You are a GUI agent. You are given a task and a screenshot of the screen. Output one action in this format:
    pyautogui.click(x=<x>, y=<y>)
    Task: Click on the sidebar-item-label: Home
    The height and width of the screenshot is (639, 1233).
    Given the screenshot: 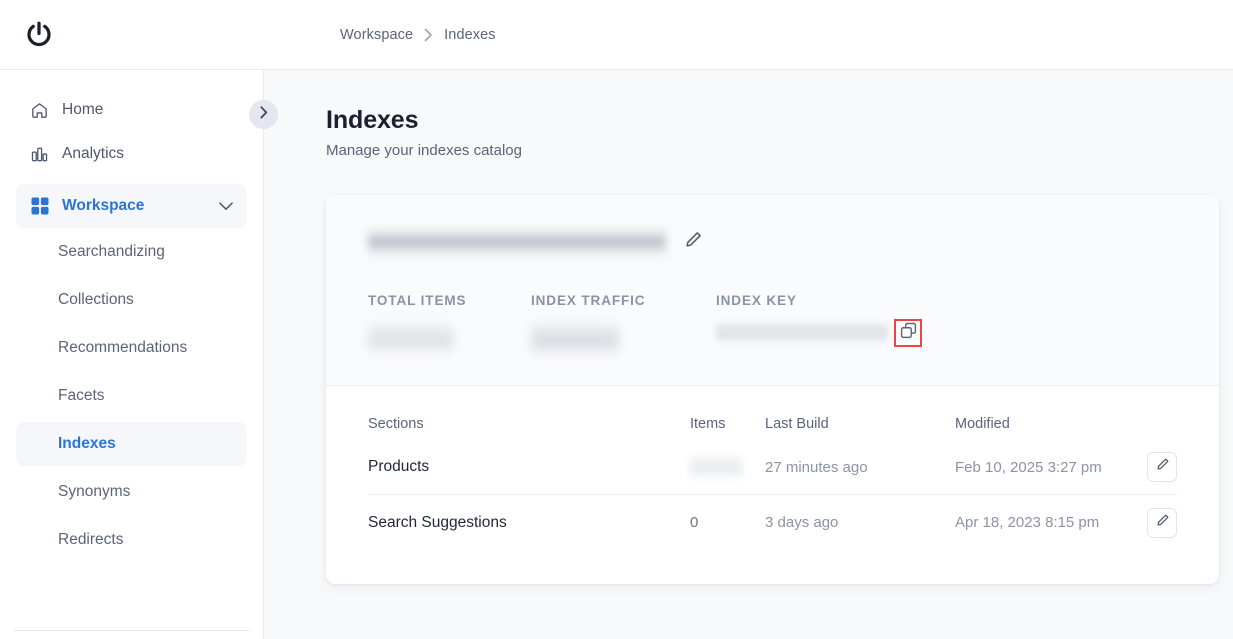 What is the action you would take?
    pyautogui.click(x=83, y=109)
    